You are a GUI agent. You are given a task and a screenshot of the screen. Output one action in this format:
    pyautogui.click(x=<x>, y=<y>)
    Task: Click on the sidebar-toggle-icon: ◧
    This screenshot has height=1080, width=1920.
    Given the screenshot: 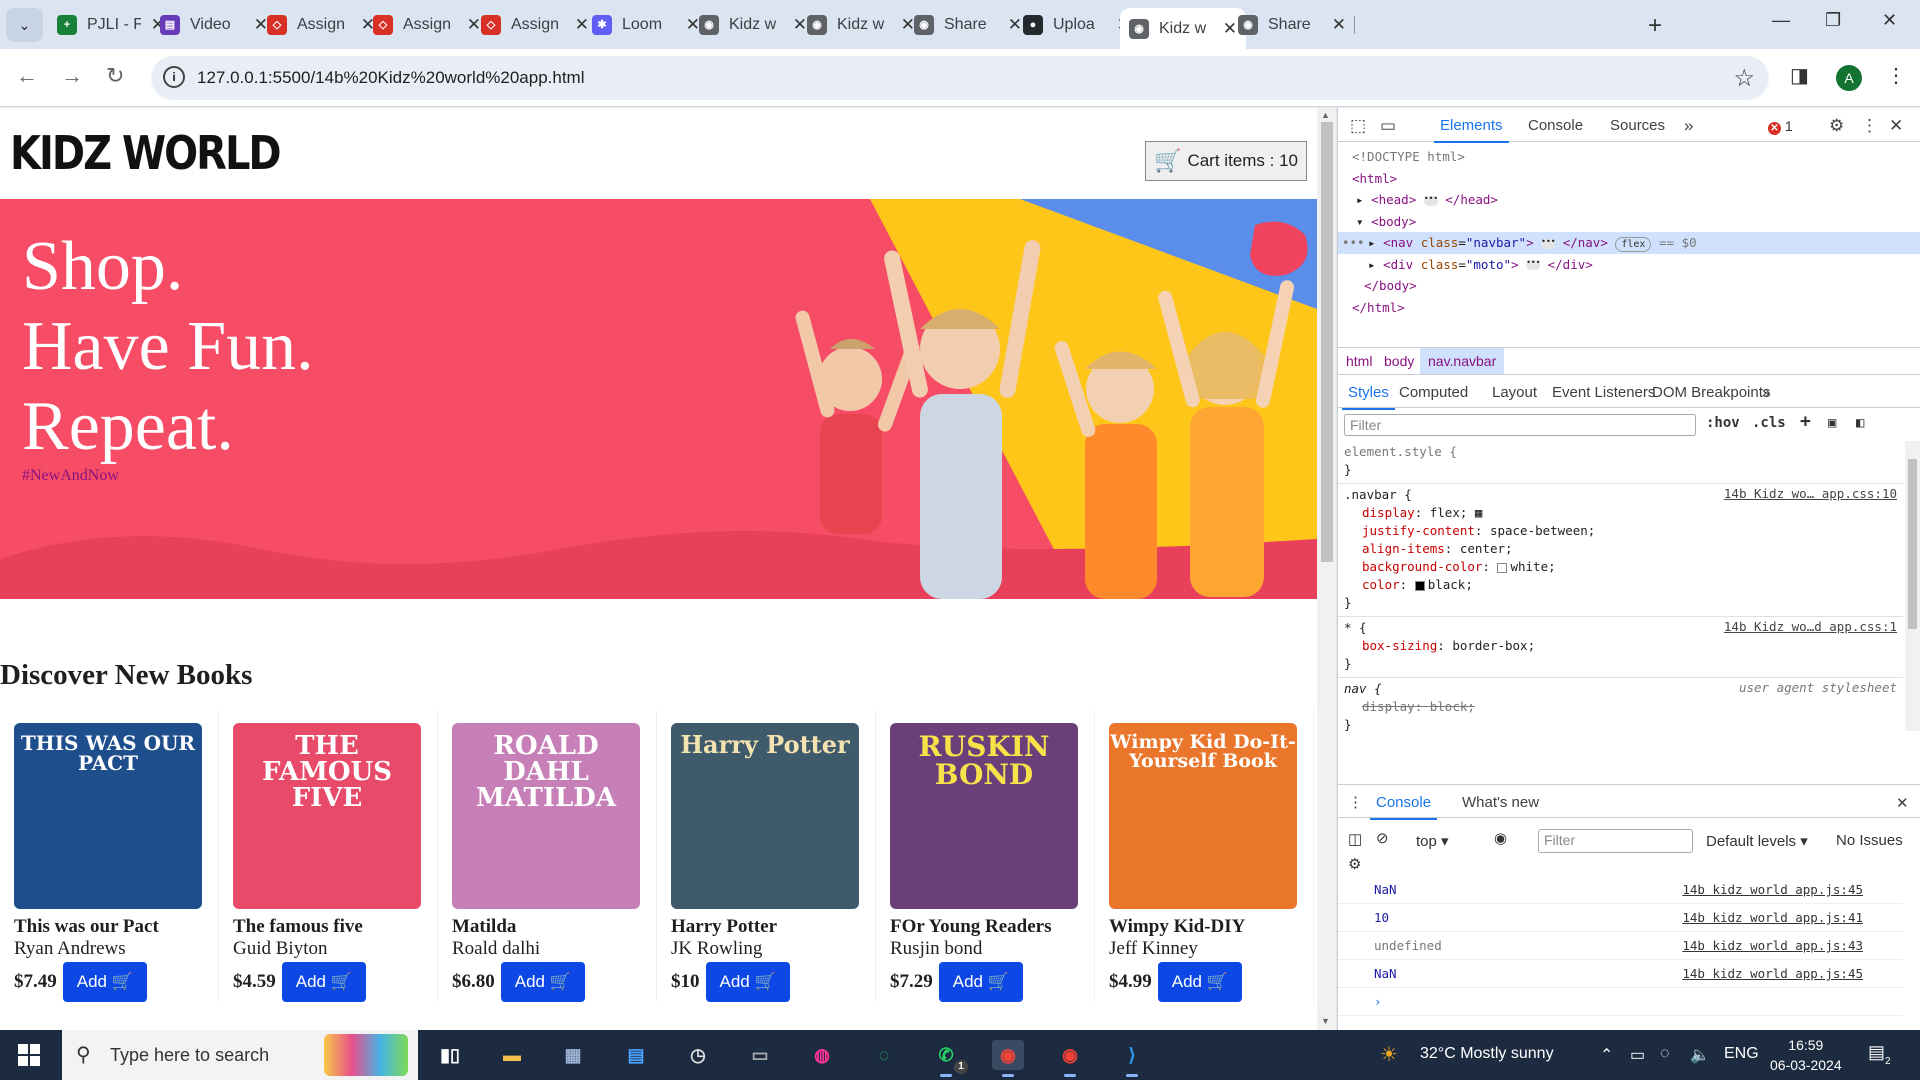 What is the action you would take?
    pyautogui.click(x=1860, y=423)
    